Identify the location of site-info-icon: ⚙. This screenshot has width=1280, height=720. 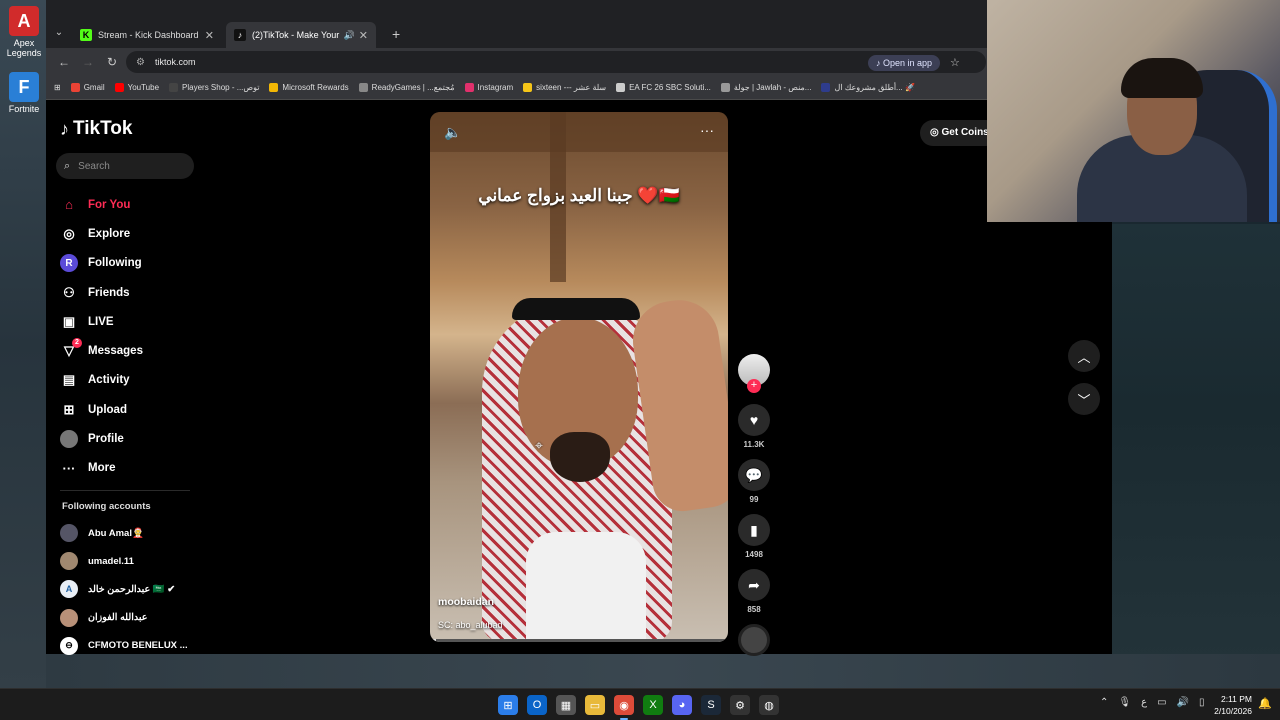
(140, 62).